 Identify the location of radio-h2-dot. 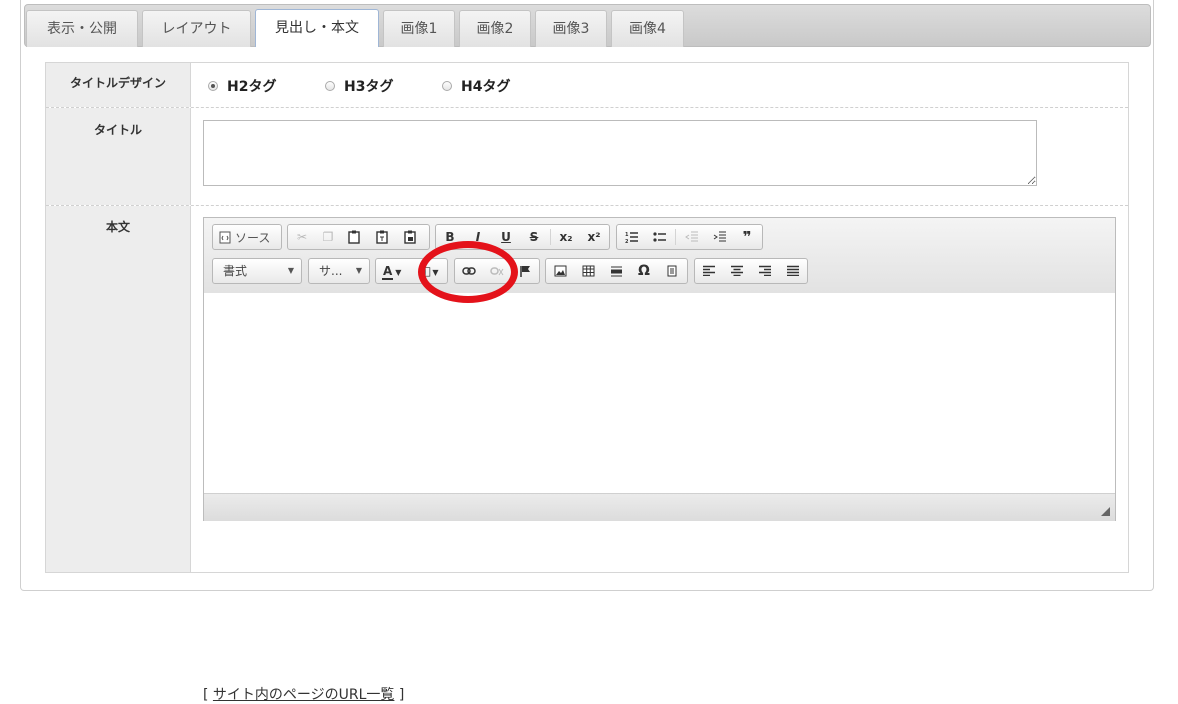
(213, 85).